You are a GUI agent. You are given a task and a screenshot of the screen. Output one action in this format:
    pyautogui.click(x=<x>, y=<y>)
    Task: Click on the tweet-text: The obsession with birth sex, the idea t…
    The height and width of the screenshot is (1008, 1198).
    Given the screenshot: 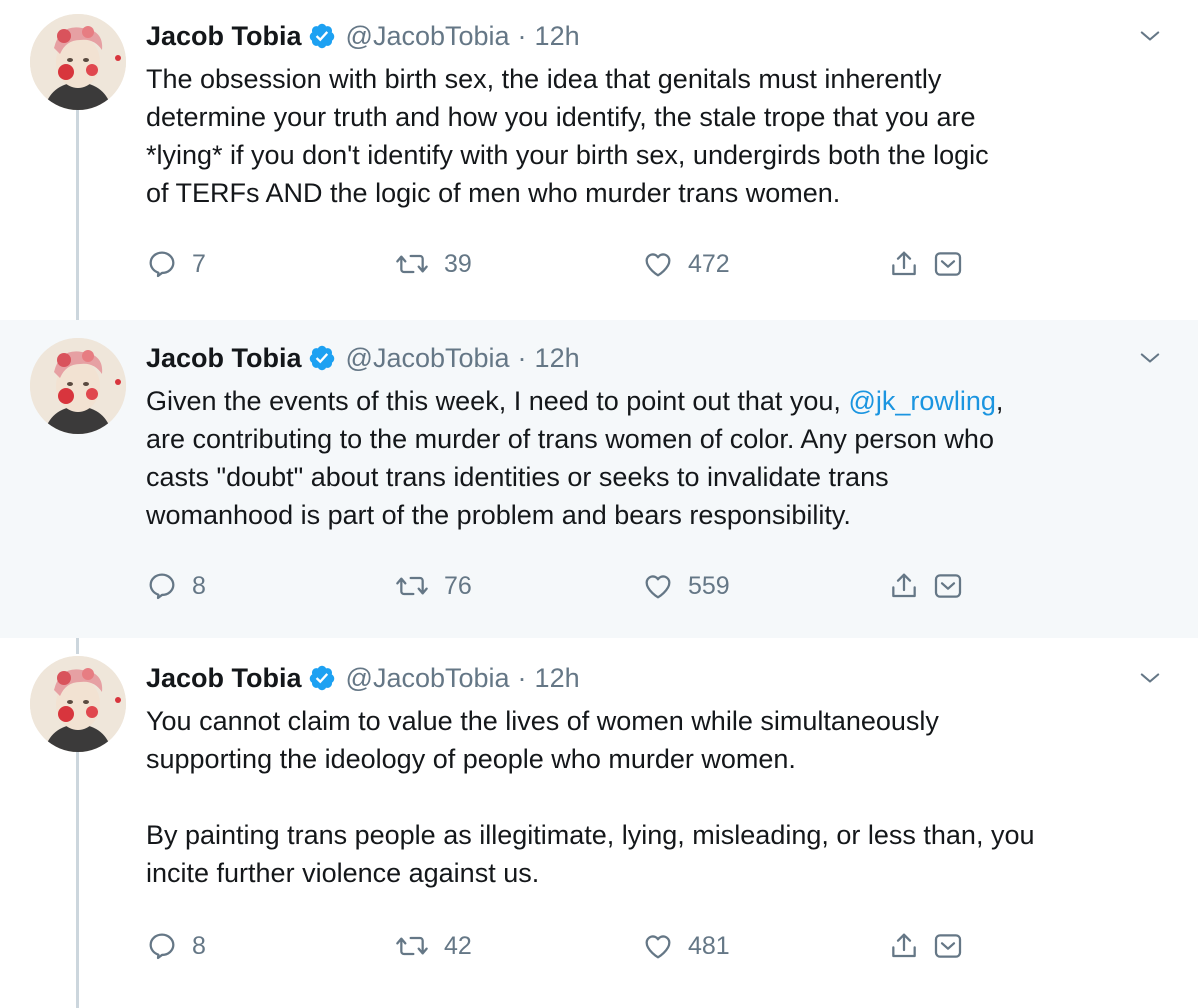 What is the action you would take?
    pyautogui.click(x=661, y=136)
    